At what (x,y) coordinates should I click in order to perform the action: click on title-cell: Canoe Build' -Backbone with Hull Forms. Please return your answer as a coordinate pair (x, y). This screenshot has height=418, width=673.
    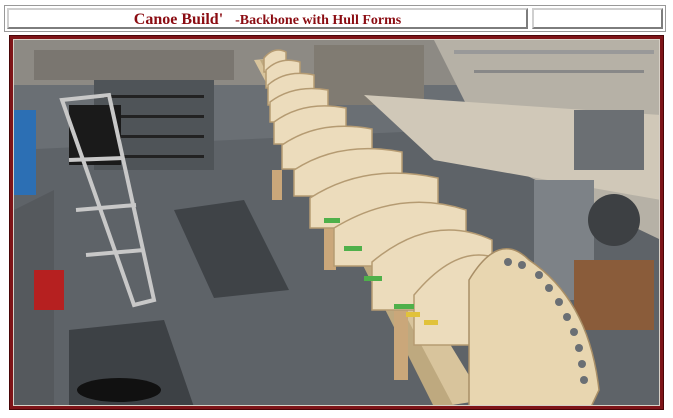
    Looking at the image, I should click on (267, 18).